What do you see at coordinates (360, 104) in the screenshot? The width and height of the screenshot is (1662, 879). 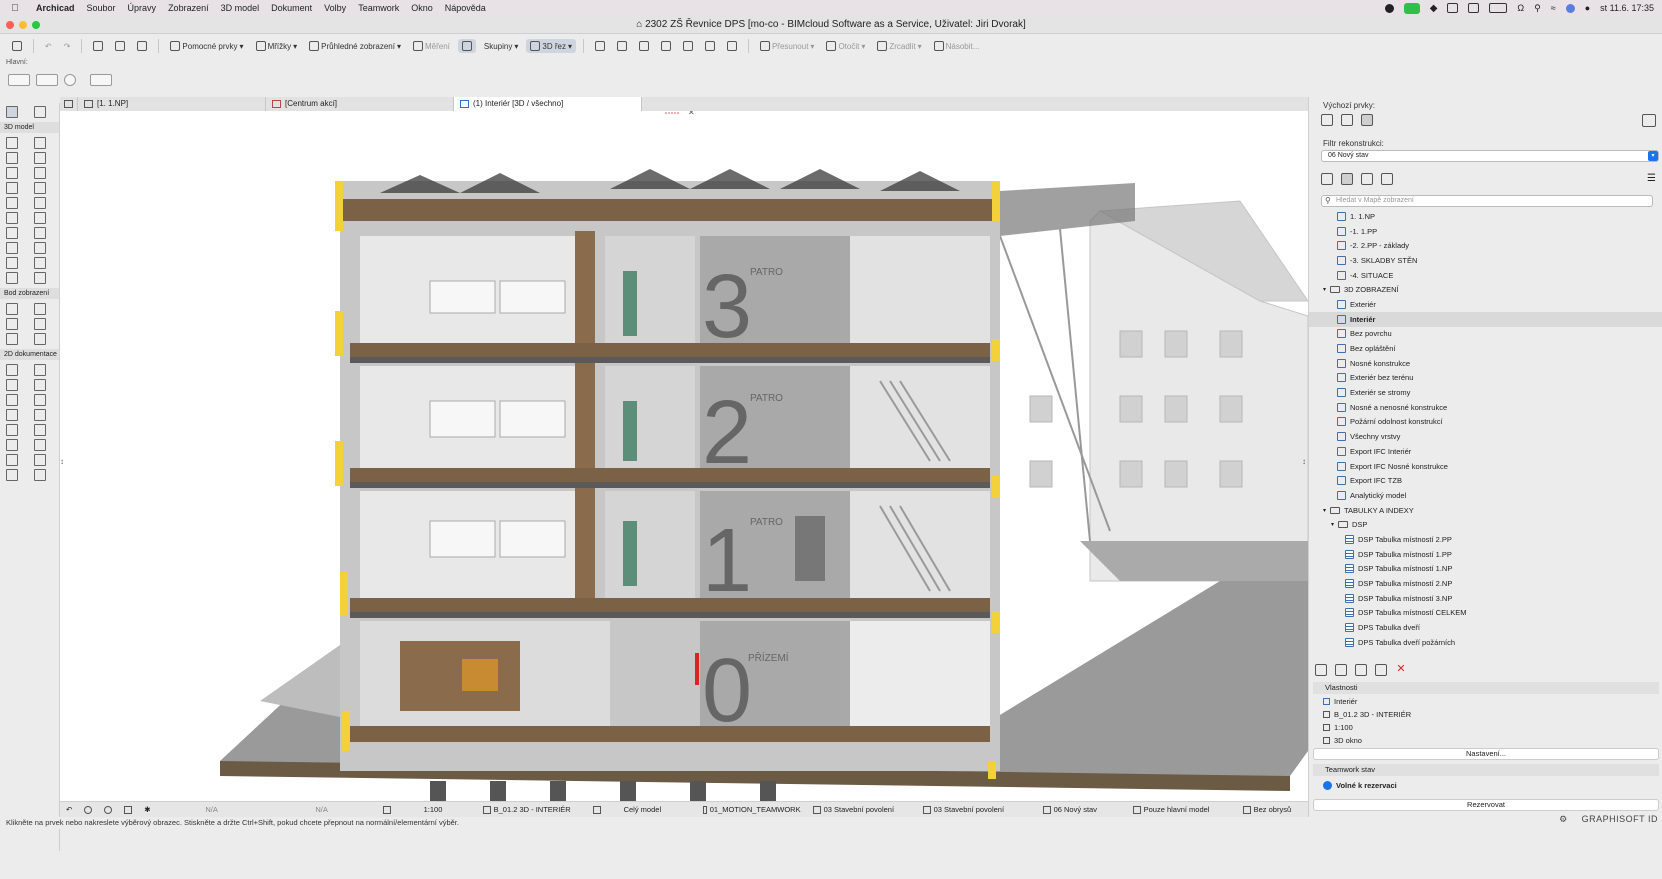 I see `tab-centrum-akci: [Centrum akcí]` at bounding box center [360, 104].